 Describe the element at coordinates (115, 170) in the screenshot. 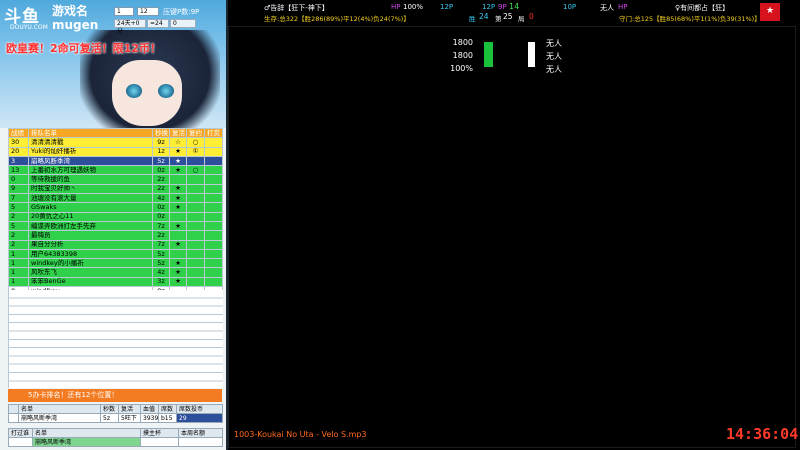

I see `table-row: 13 上番初水方可理遇妖物 0z ★ ○` at that location.